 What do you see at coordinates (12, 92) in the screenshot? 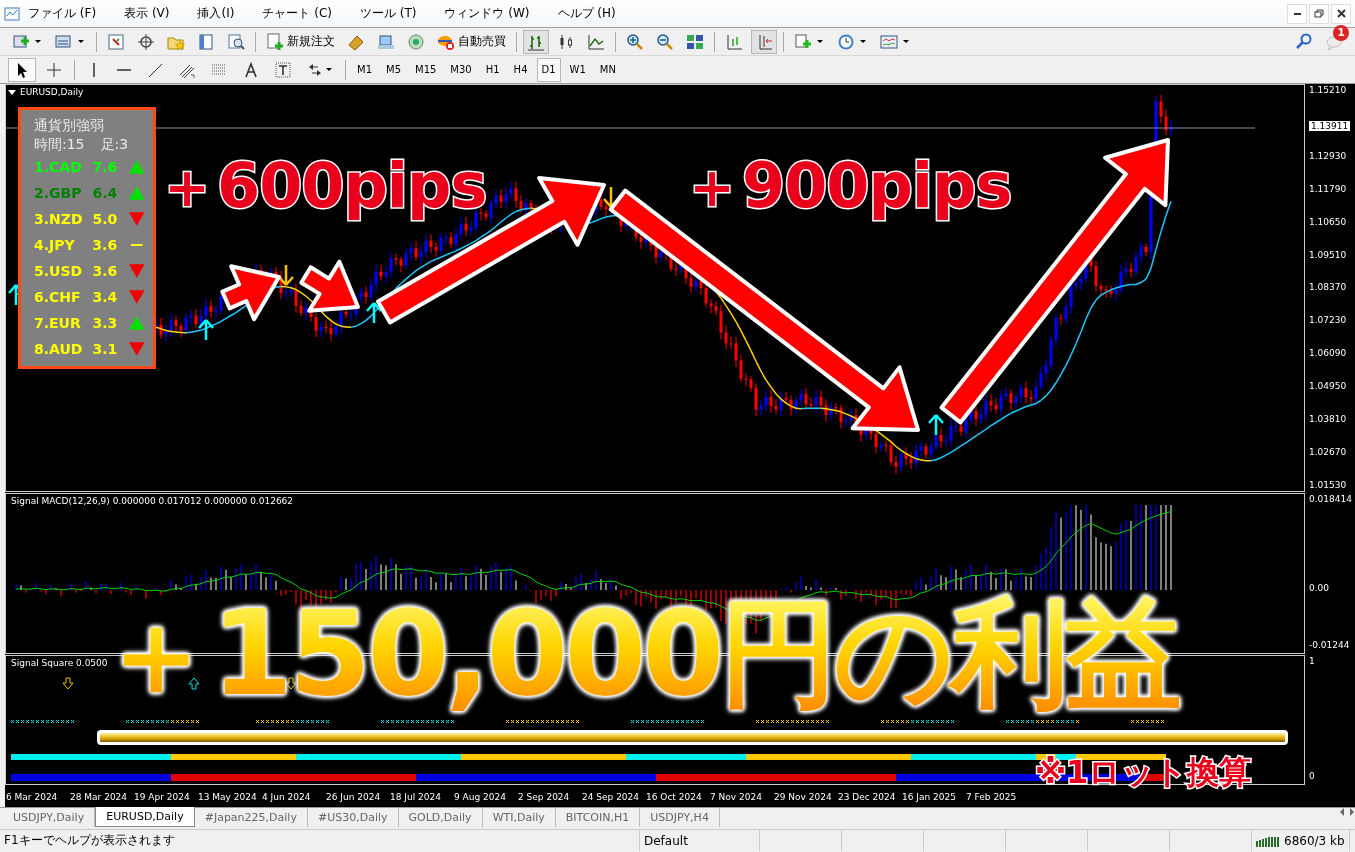
I see `collapse-triangle-icon` at bounding box center [12, 92].